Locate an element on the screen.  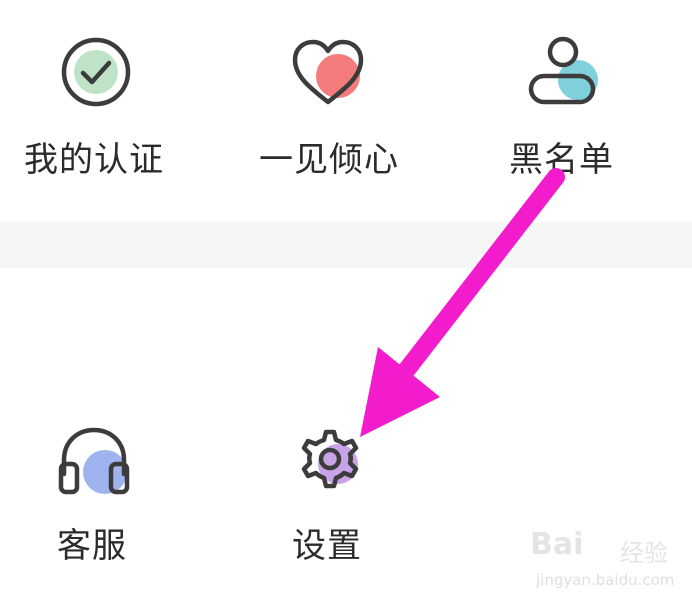
menu-label-verification: 我的认证 is located at coordinates (94, 160).